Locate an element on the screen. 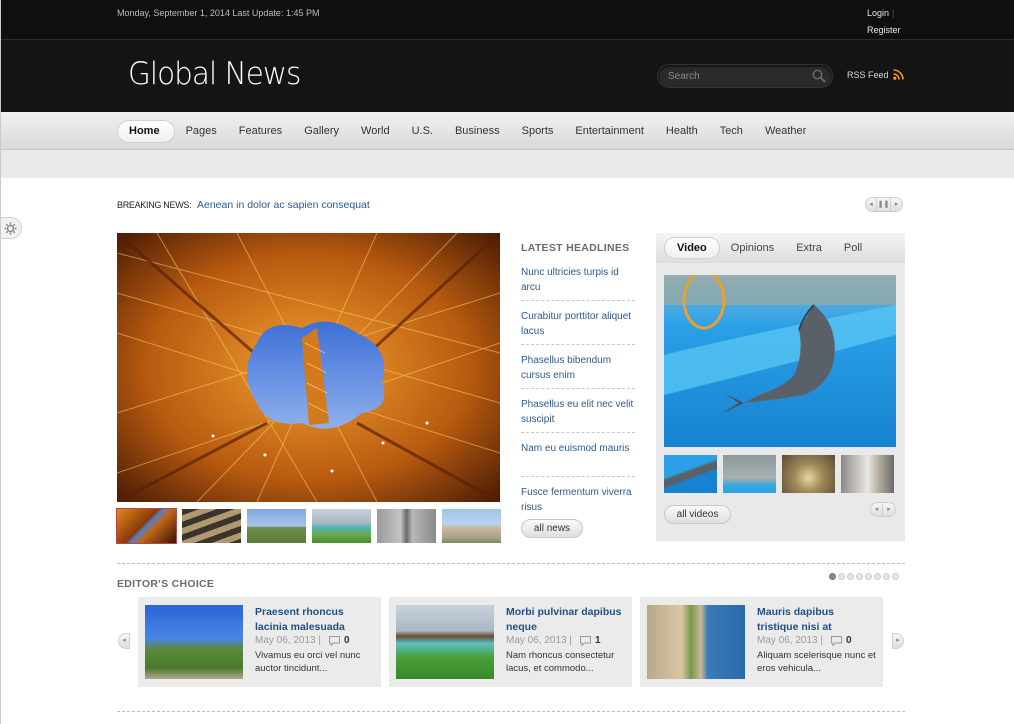  all-news-button: all news is located at coordinates (552, 528).